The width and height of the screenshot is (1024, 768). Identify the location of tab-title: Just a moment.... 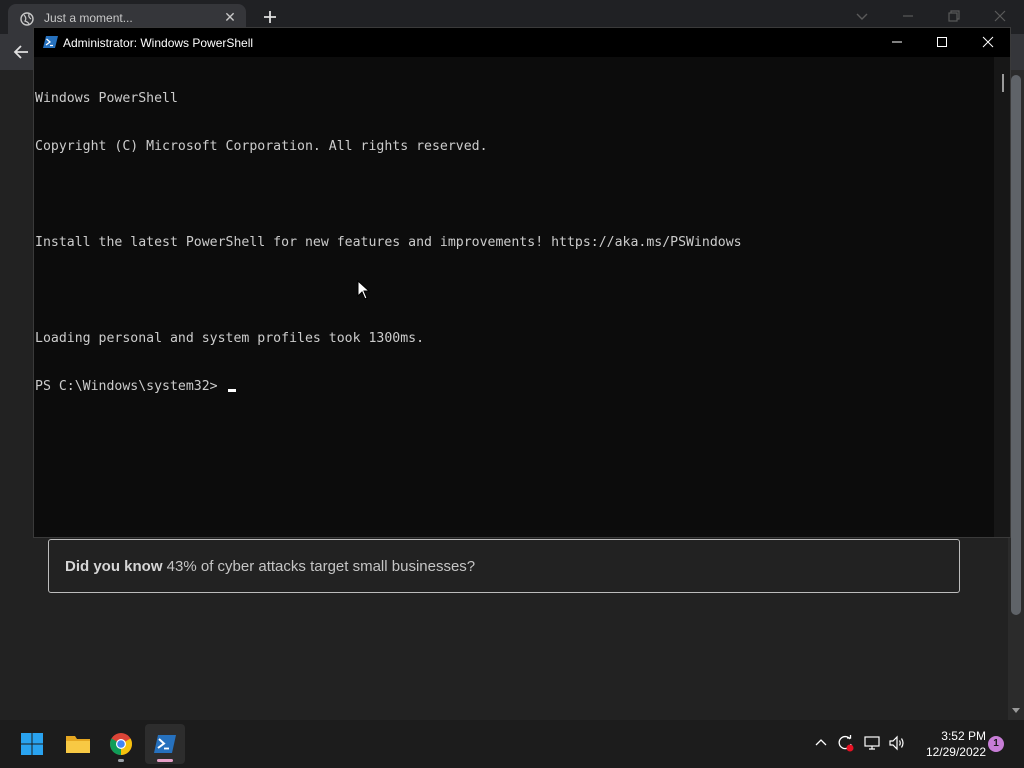
(88, 18).